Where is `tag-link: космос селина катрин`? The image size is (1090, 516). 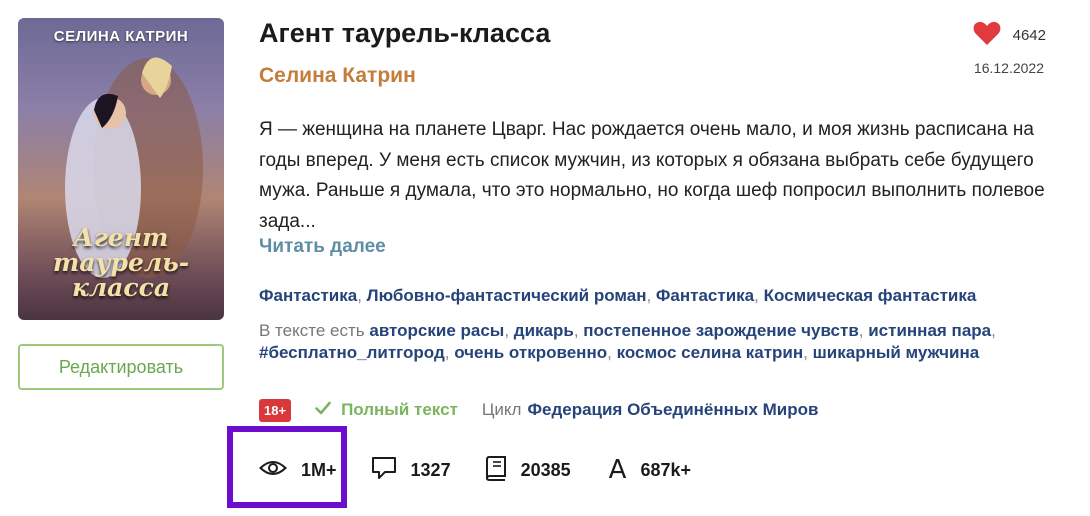 tag-link: космос селина катрин is located at coordinates (710, 352).